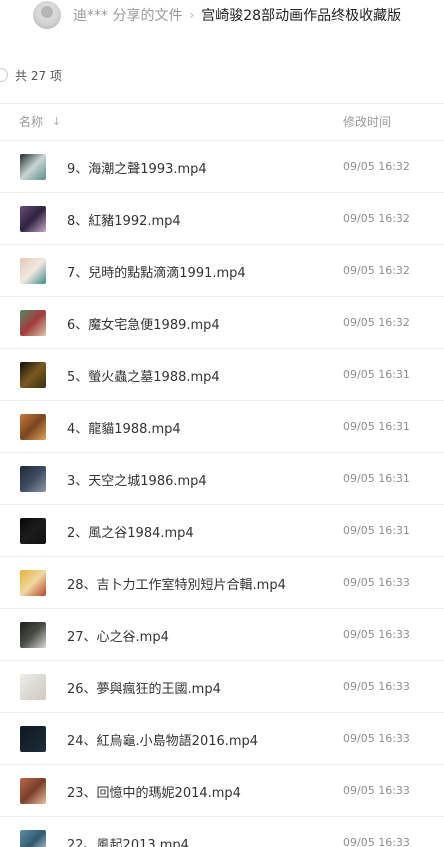  I want to click on file-row: 28、吉卜力工作室特別短片合輯.mp4 09/05 16:33, so click(222, 583).